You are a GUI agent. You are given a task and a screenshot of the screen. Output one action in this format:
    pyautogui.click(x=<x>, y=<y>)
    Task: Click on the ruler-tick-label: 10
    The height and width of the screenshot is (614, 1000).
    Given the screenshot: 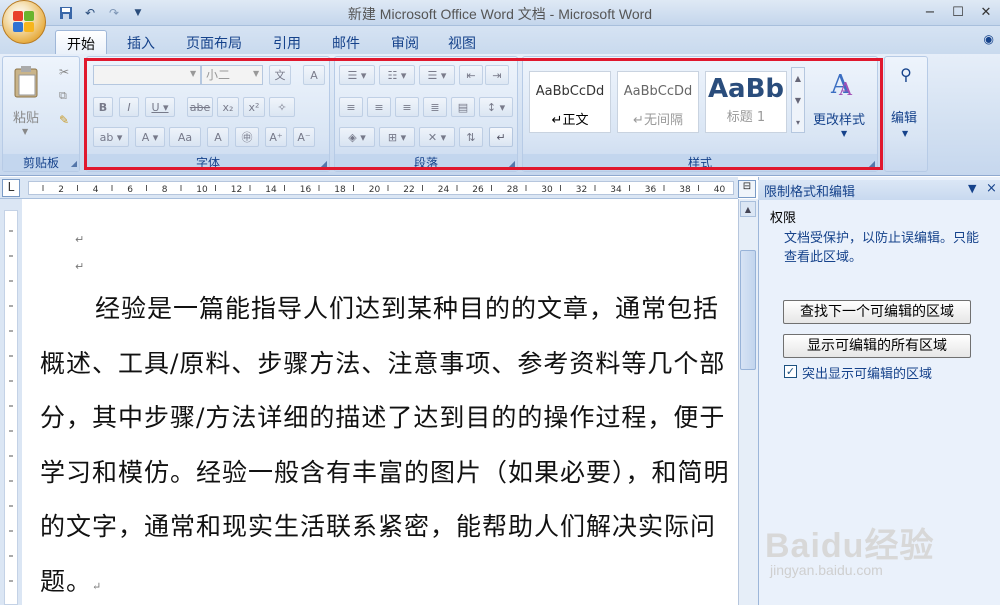 What is the action you would take?
    pyautogui.click(x=202, y=189)
    